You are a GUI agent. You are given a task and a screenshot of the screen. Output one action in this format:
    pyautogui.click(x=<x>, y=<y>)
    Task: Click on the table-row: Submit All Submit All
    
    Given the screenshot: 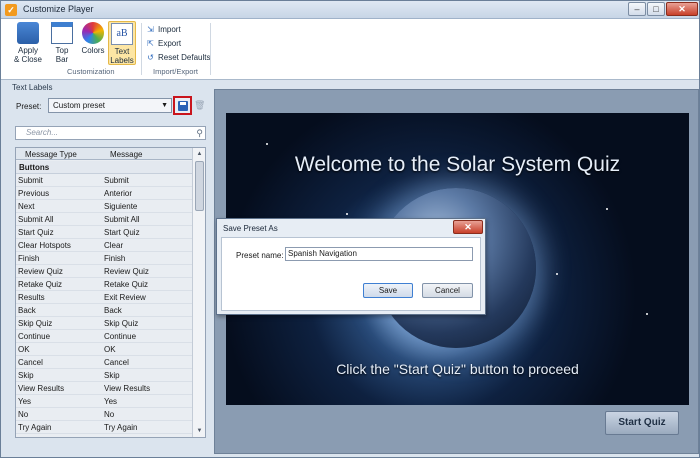 What is the action you would take?
    pyautogui.click(x=104, y=219)
    